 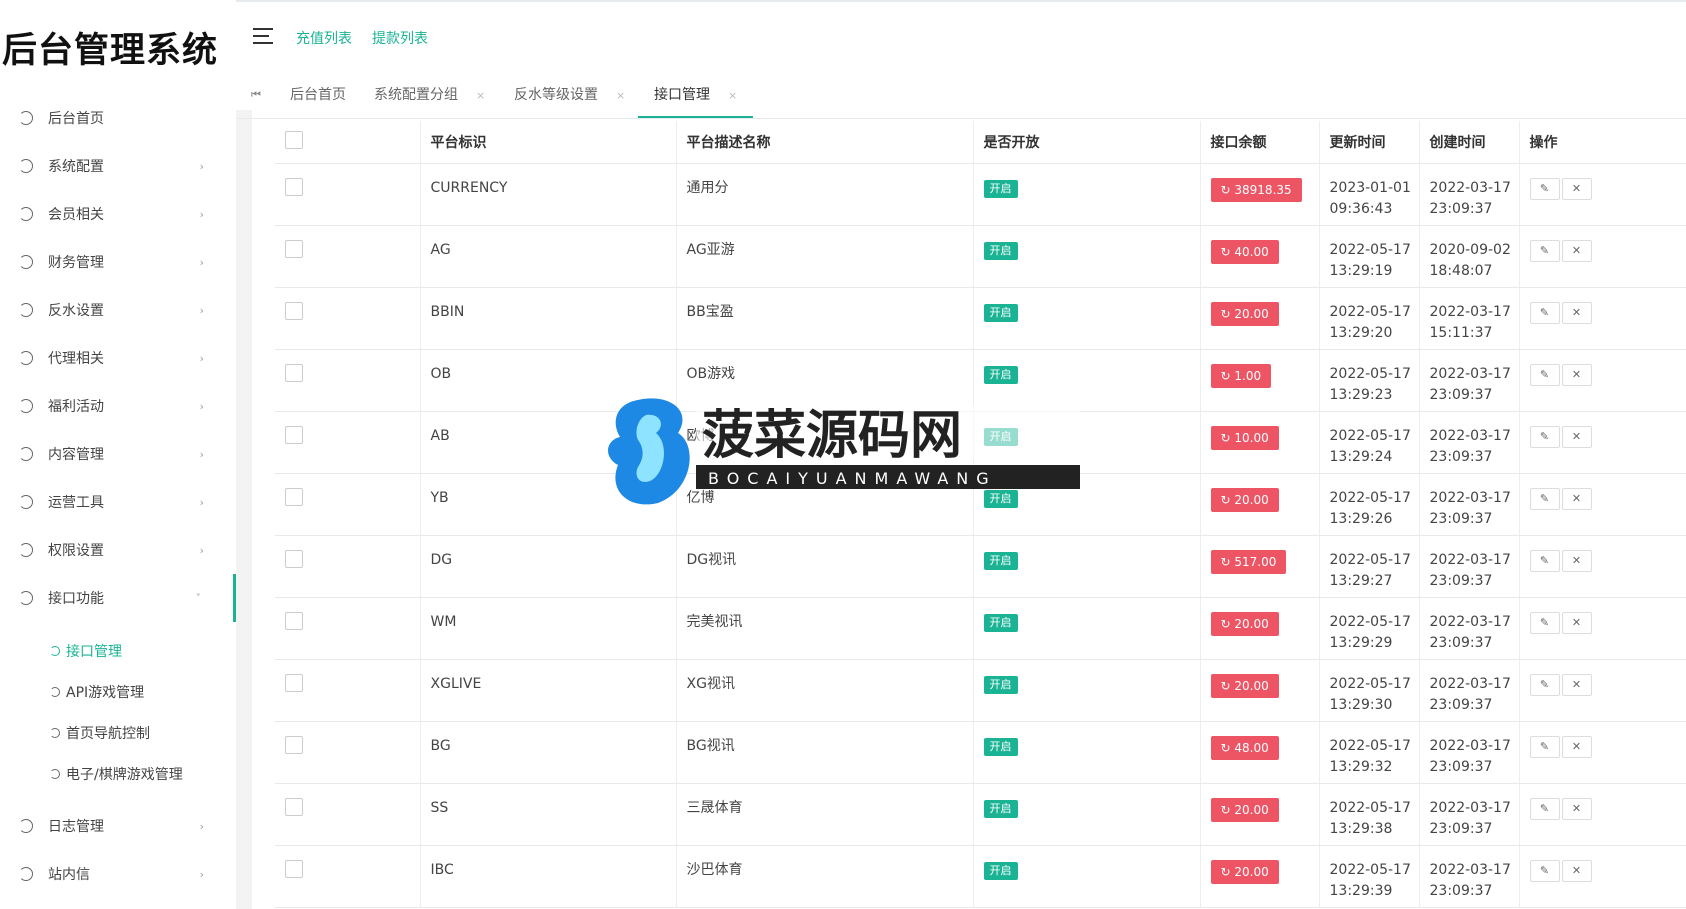 I want to click on time: 23:09:37, so click(x=1461, y=581).